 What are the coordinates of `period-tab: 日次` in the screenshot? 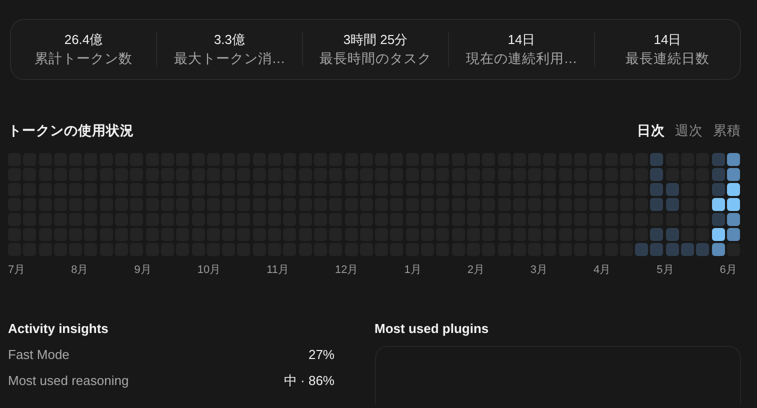 It's located at (651, 131).